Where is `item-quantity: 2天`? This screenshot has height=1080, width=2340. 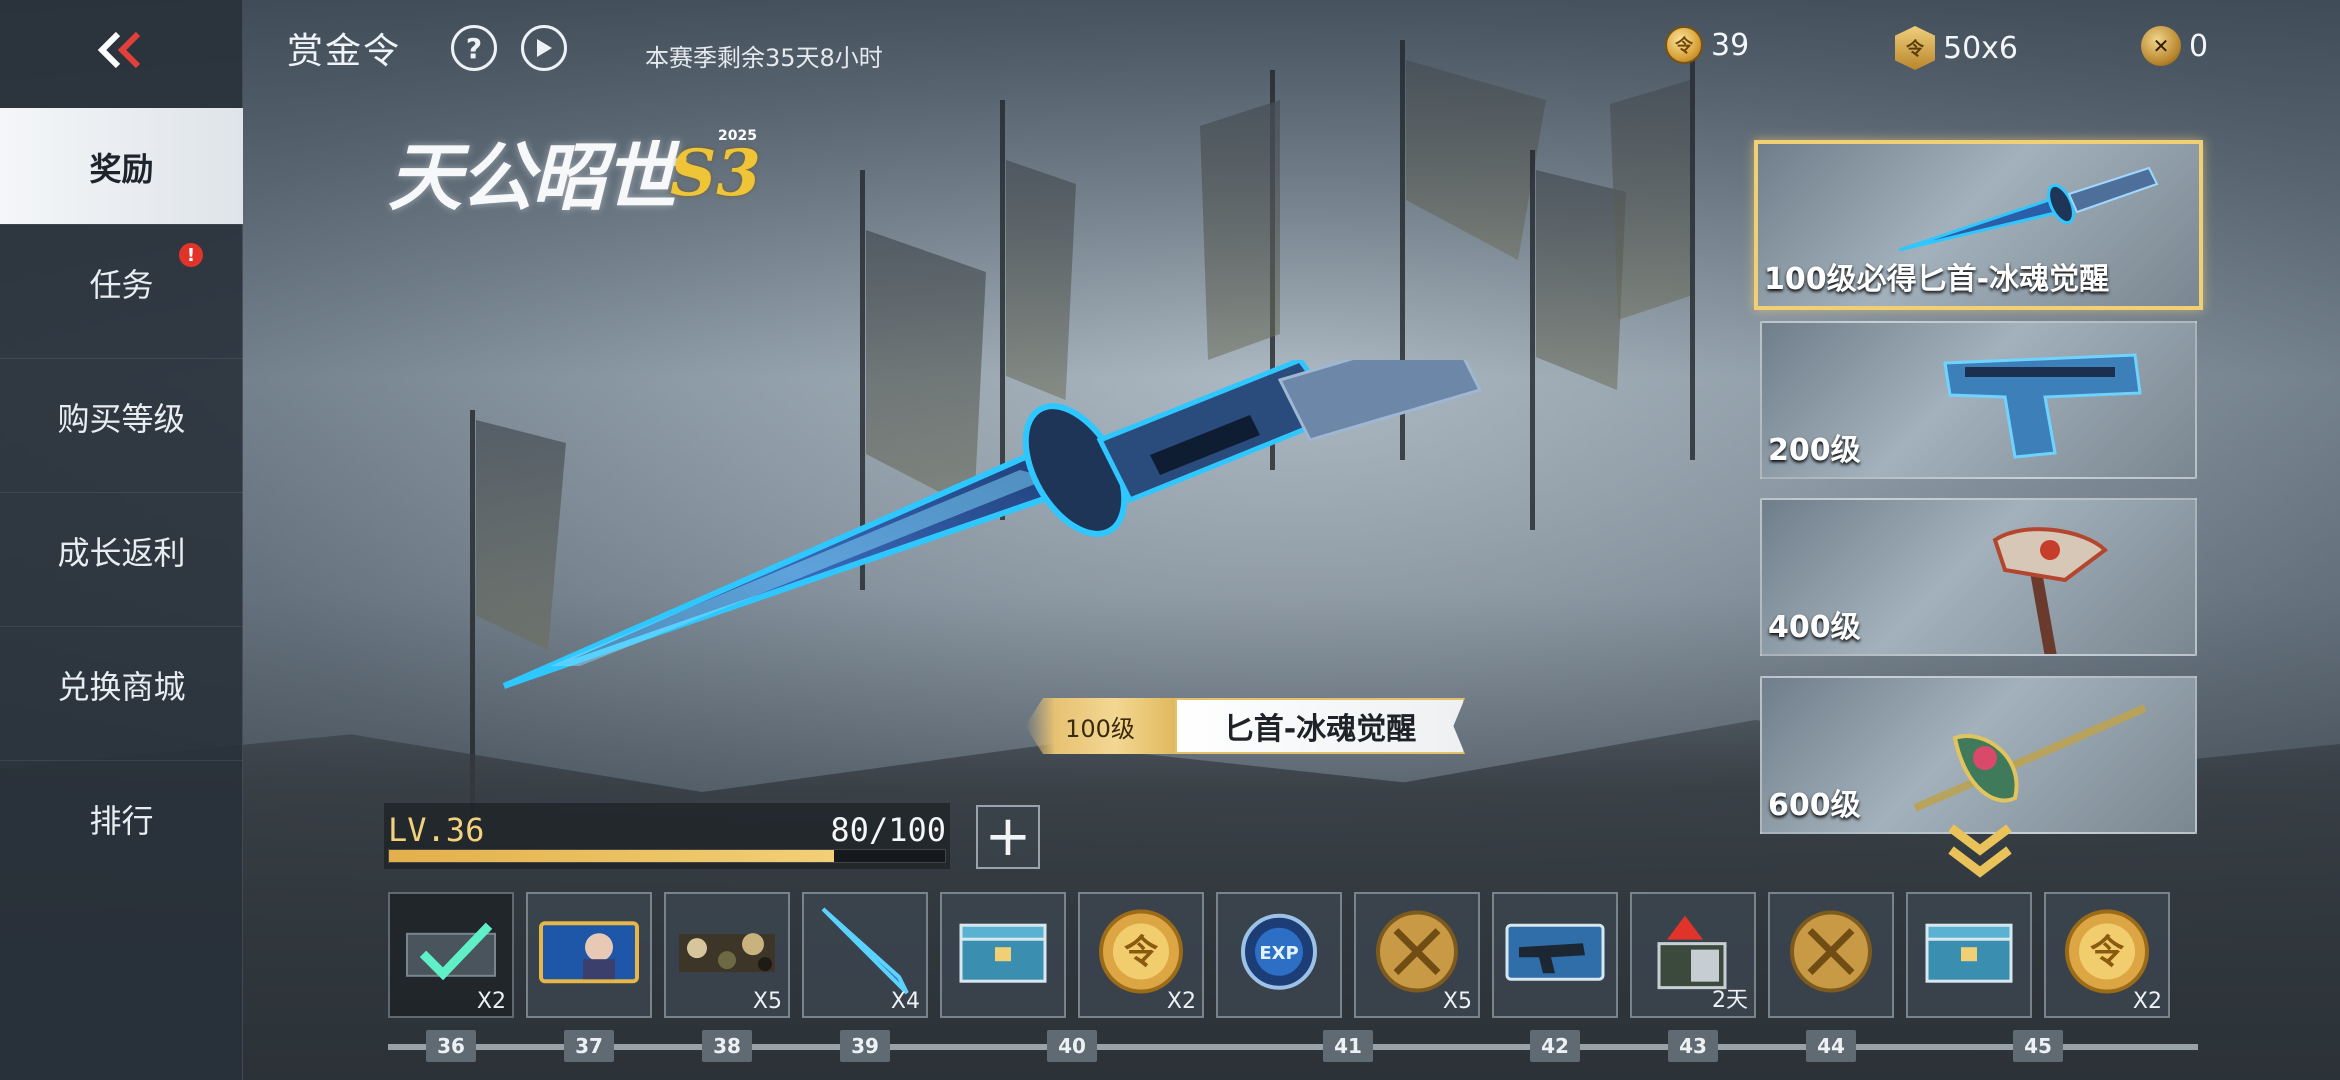 item-quantity: 2天 is located at coordinates (1730, 1000).